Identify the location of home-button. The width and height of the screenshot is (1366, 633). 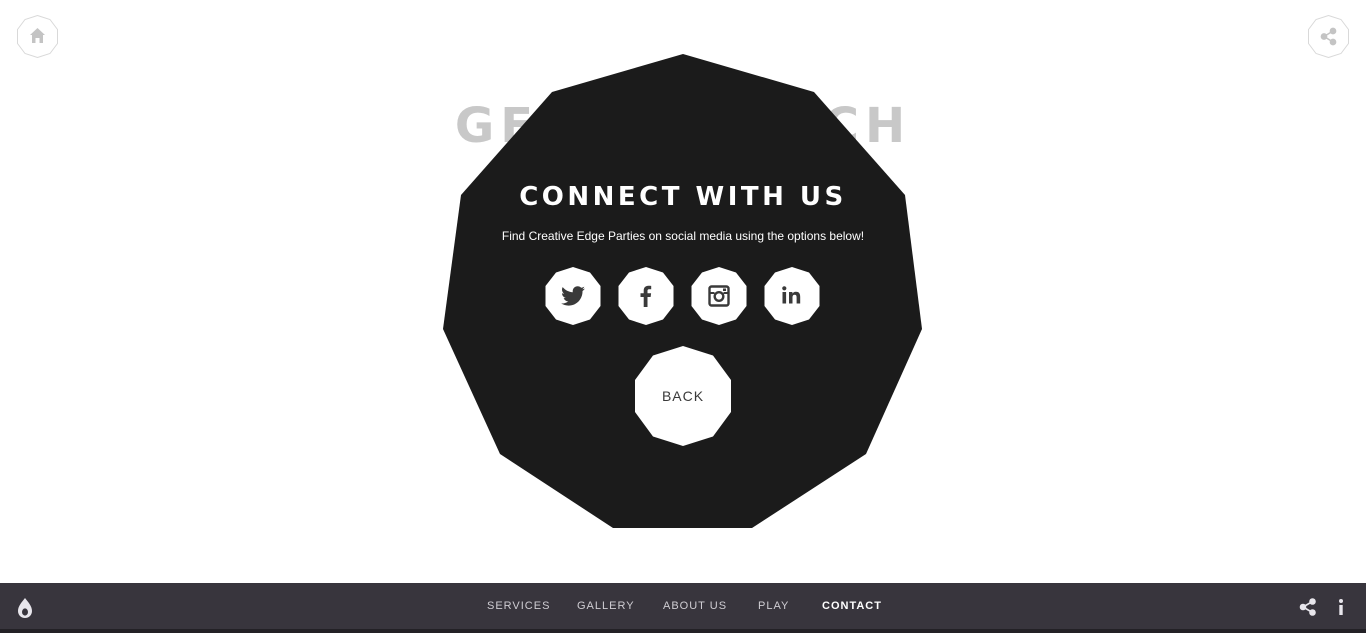
(37, 36).